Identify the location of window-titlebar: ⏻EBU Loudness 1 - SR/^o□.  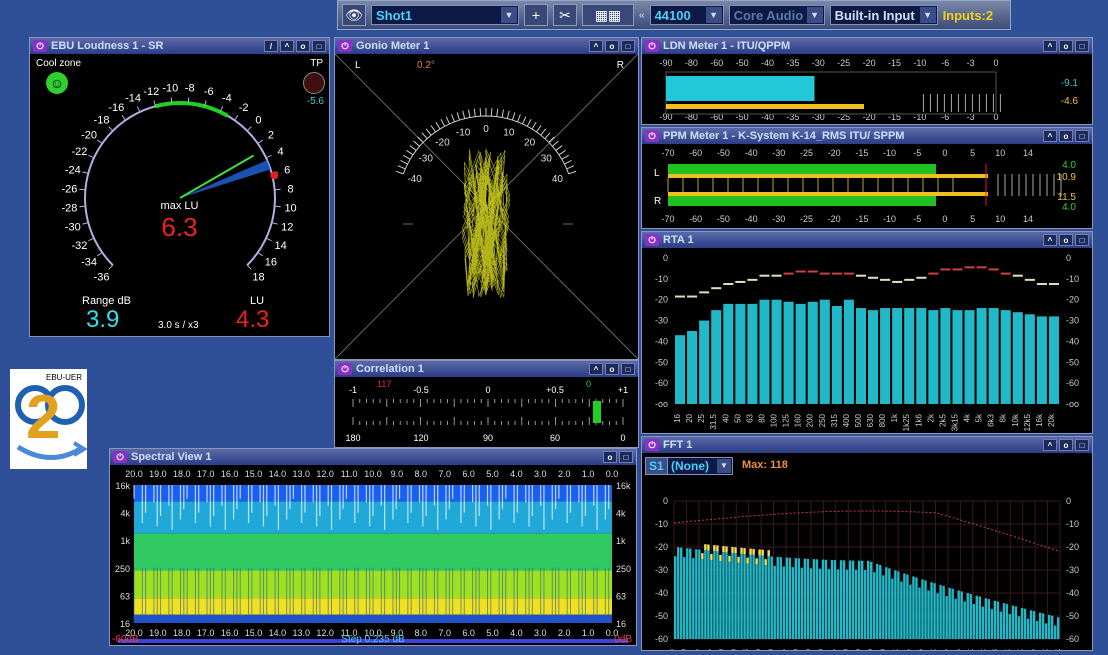
(179, 46).